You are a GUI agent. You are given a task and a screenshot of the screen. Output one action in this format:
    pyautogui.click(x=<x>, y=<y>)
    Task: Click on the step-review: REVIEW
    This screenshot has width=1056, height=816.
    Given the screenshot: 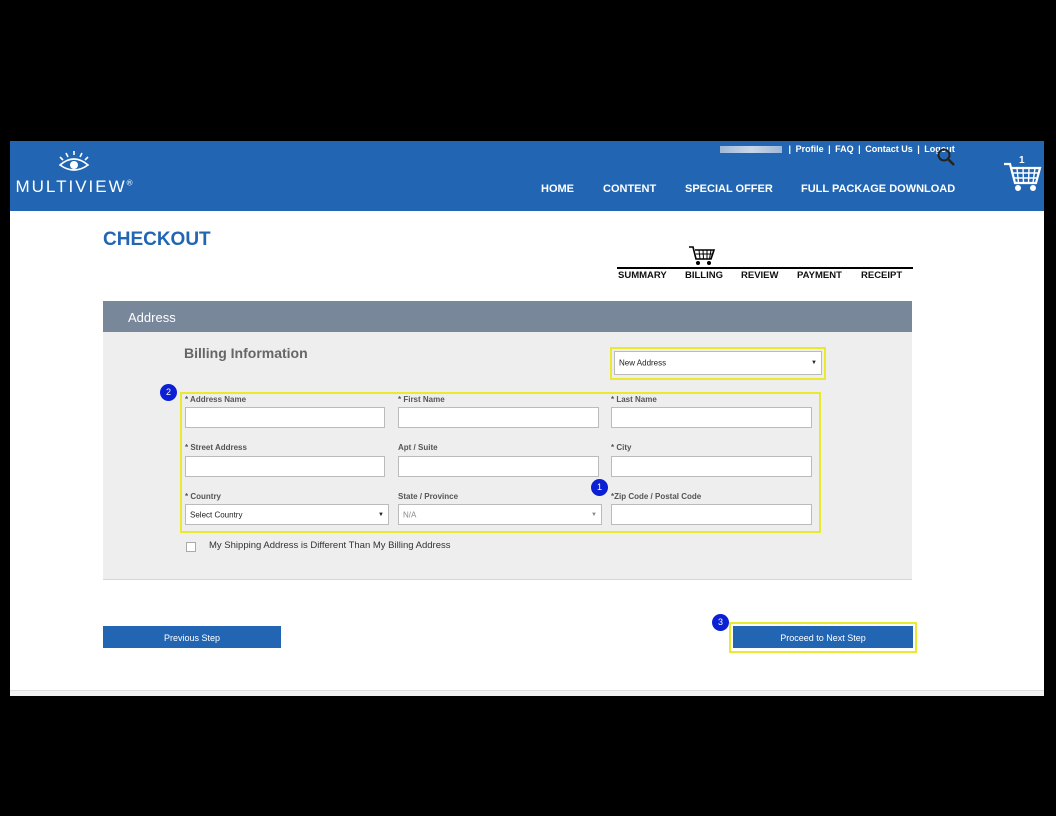 What is the action you would take?
    pyautogui.click(x=760, y=275)
    